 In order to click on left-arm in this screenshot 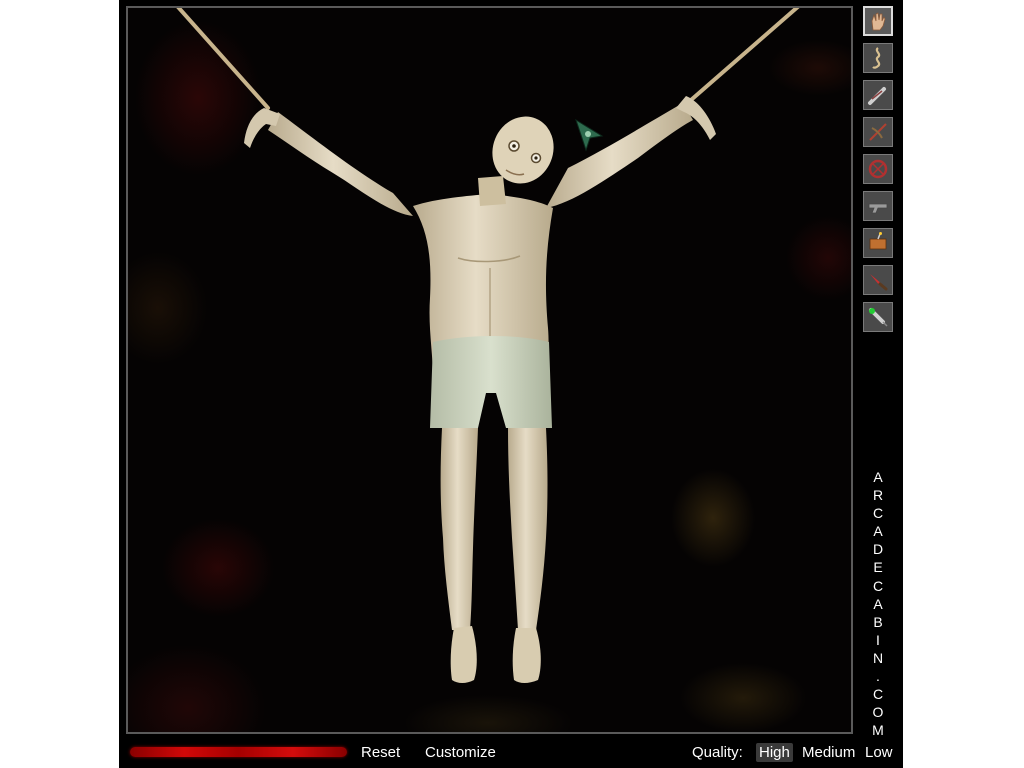, I will do `click(340, 164)`.